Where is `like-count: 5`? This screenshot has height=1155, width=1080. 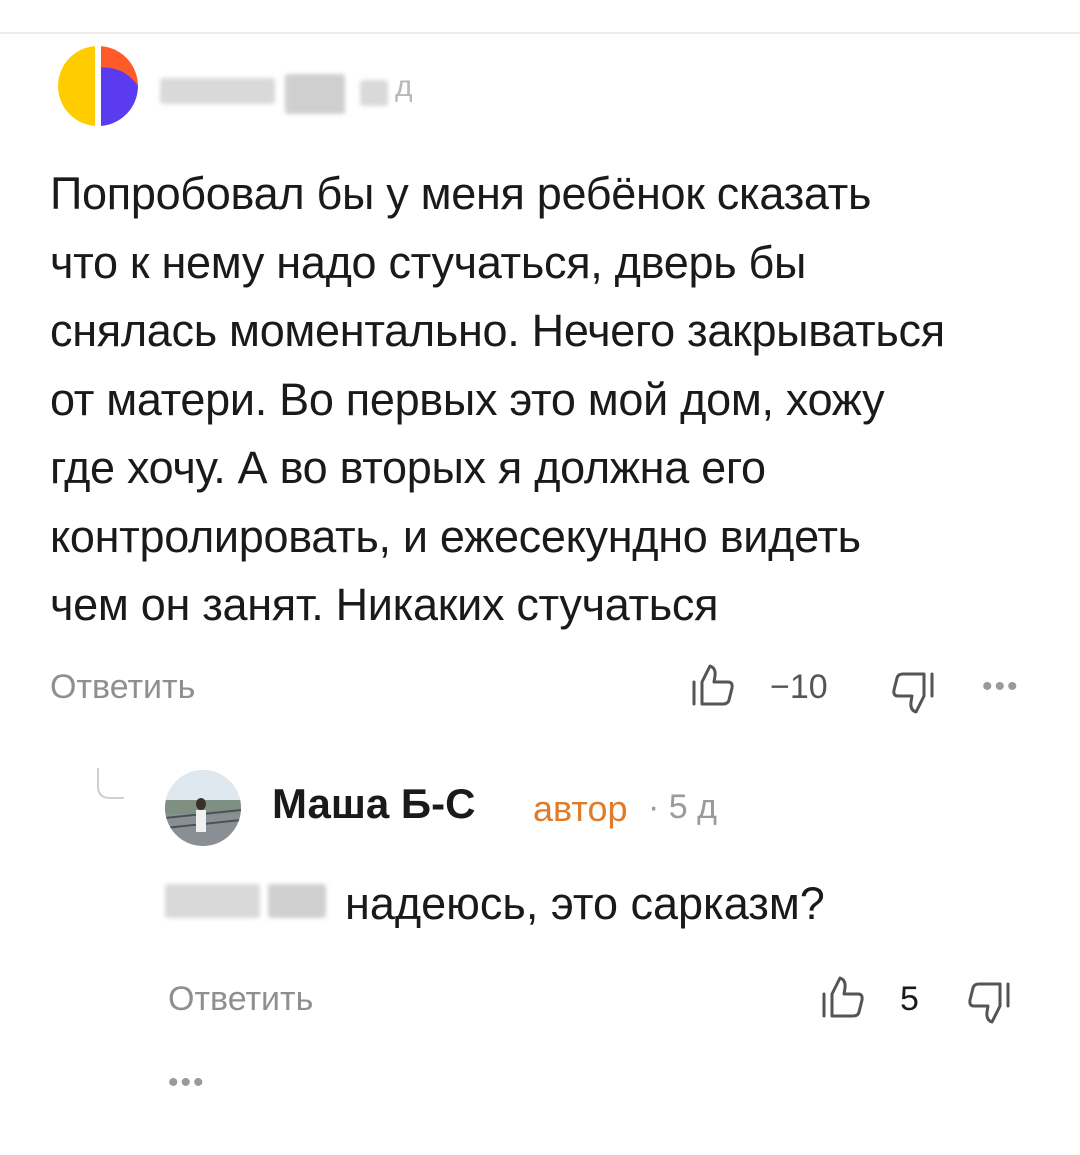 like-count: 5 is located at coordinates (909, 999).